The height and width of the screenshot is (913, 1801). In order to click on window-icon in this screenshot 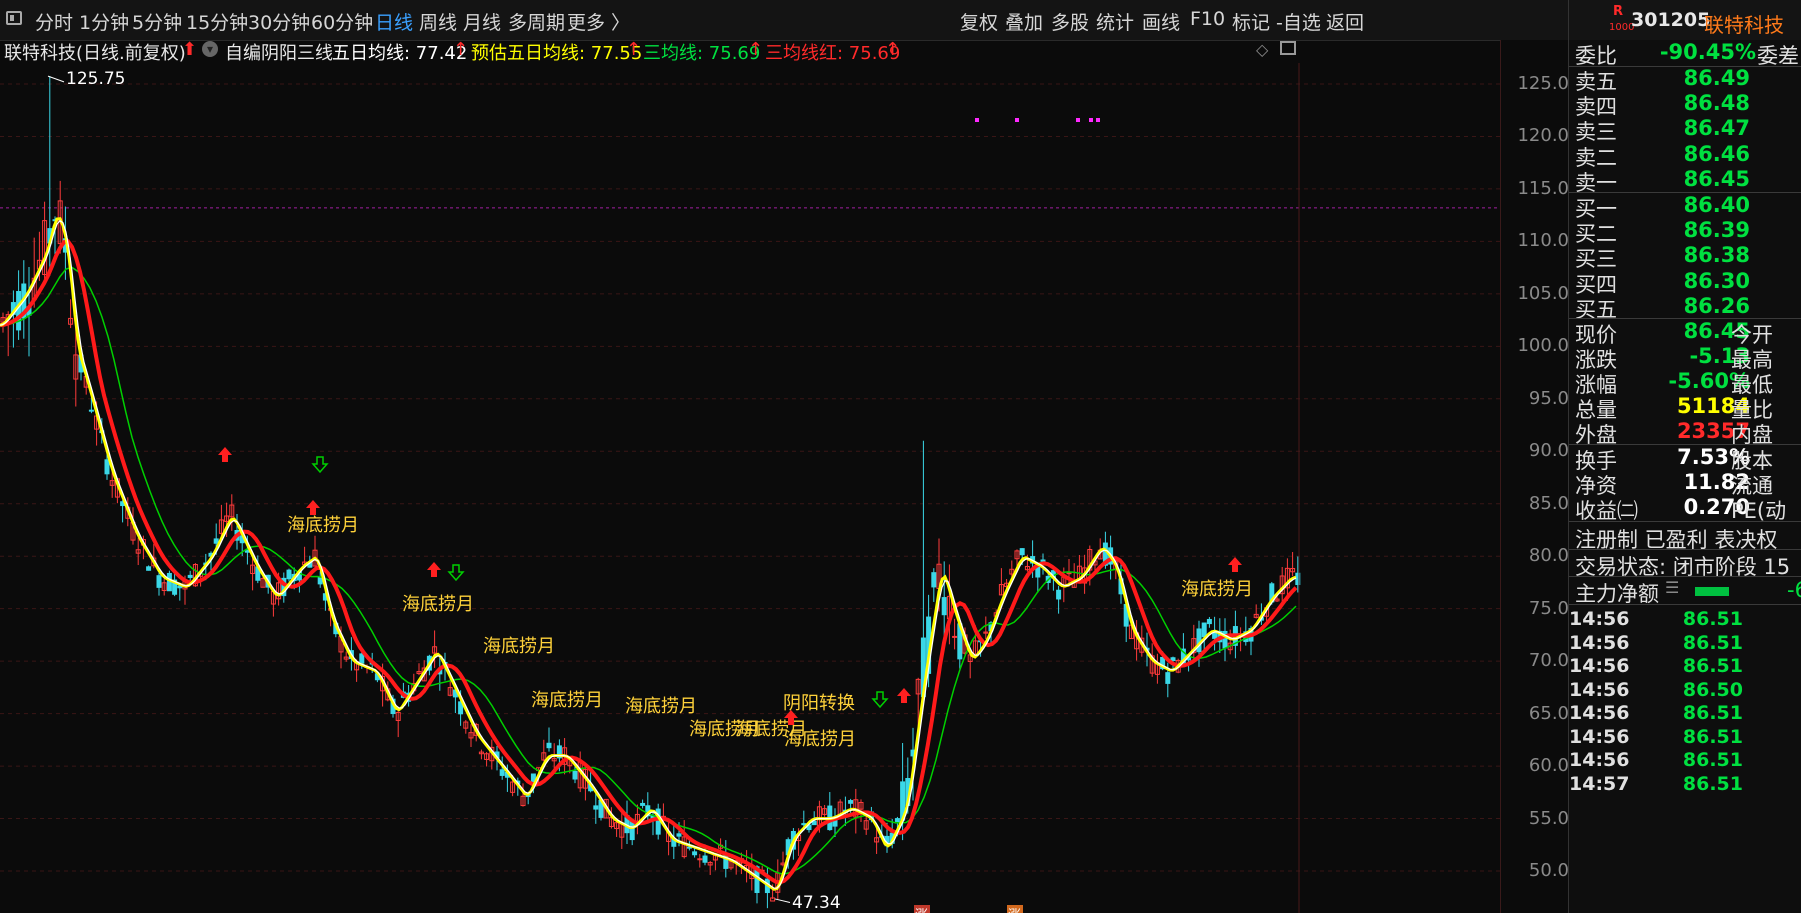, I will do `click(1288, 48)`.